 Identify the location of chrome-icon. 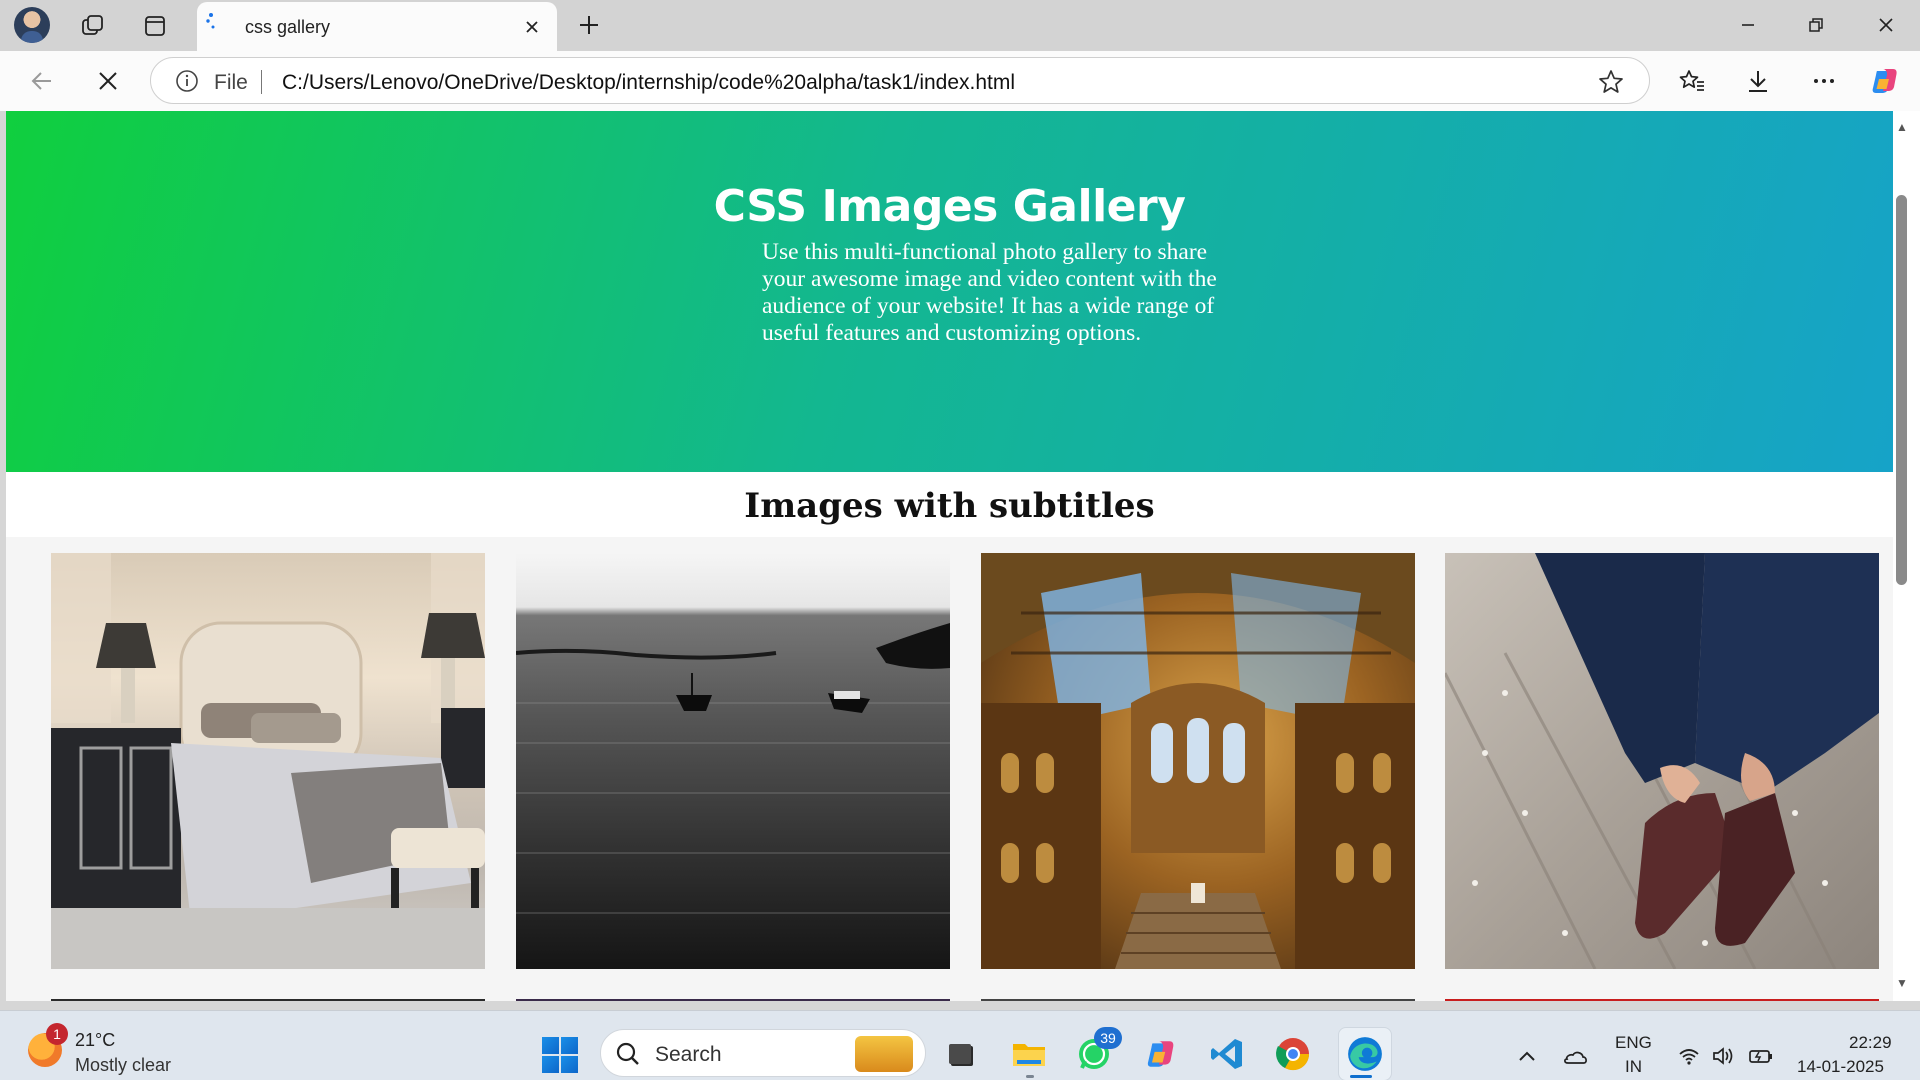
(1293, 1054).